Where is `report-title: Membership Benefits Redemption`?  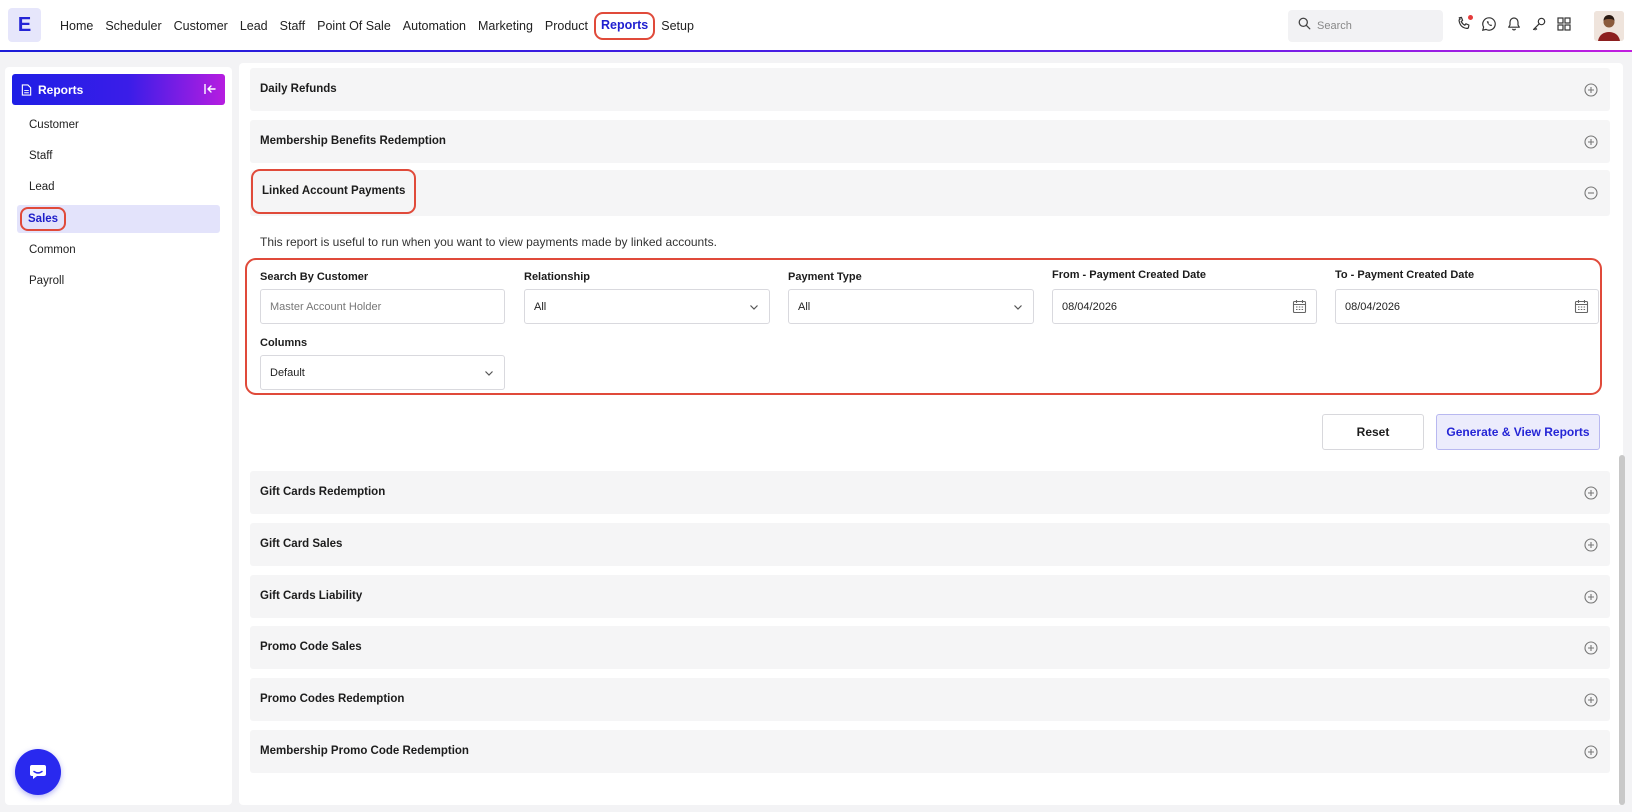
report-title: Membership Benefits Redemption is located at coordinates (353, 141).